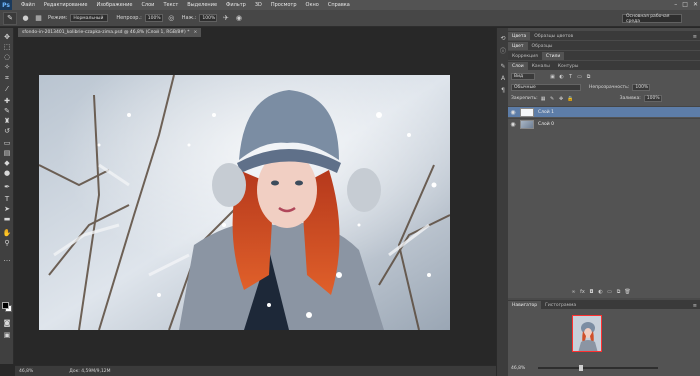 Image resolution: width=700 pixels, height=376 pixels. I want to click on layer-mask-icon: ◘, so click(591, 291).